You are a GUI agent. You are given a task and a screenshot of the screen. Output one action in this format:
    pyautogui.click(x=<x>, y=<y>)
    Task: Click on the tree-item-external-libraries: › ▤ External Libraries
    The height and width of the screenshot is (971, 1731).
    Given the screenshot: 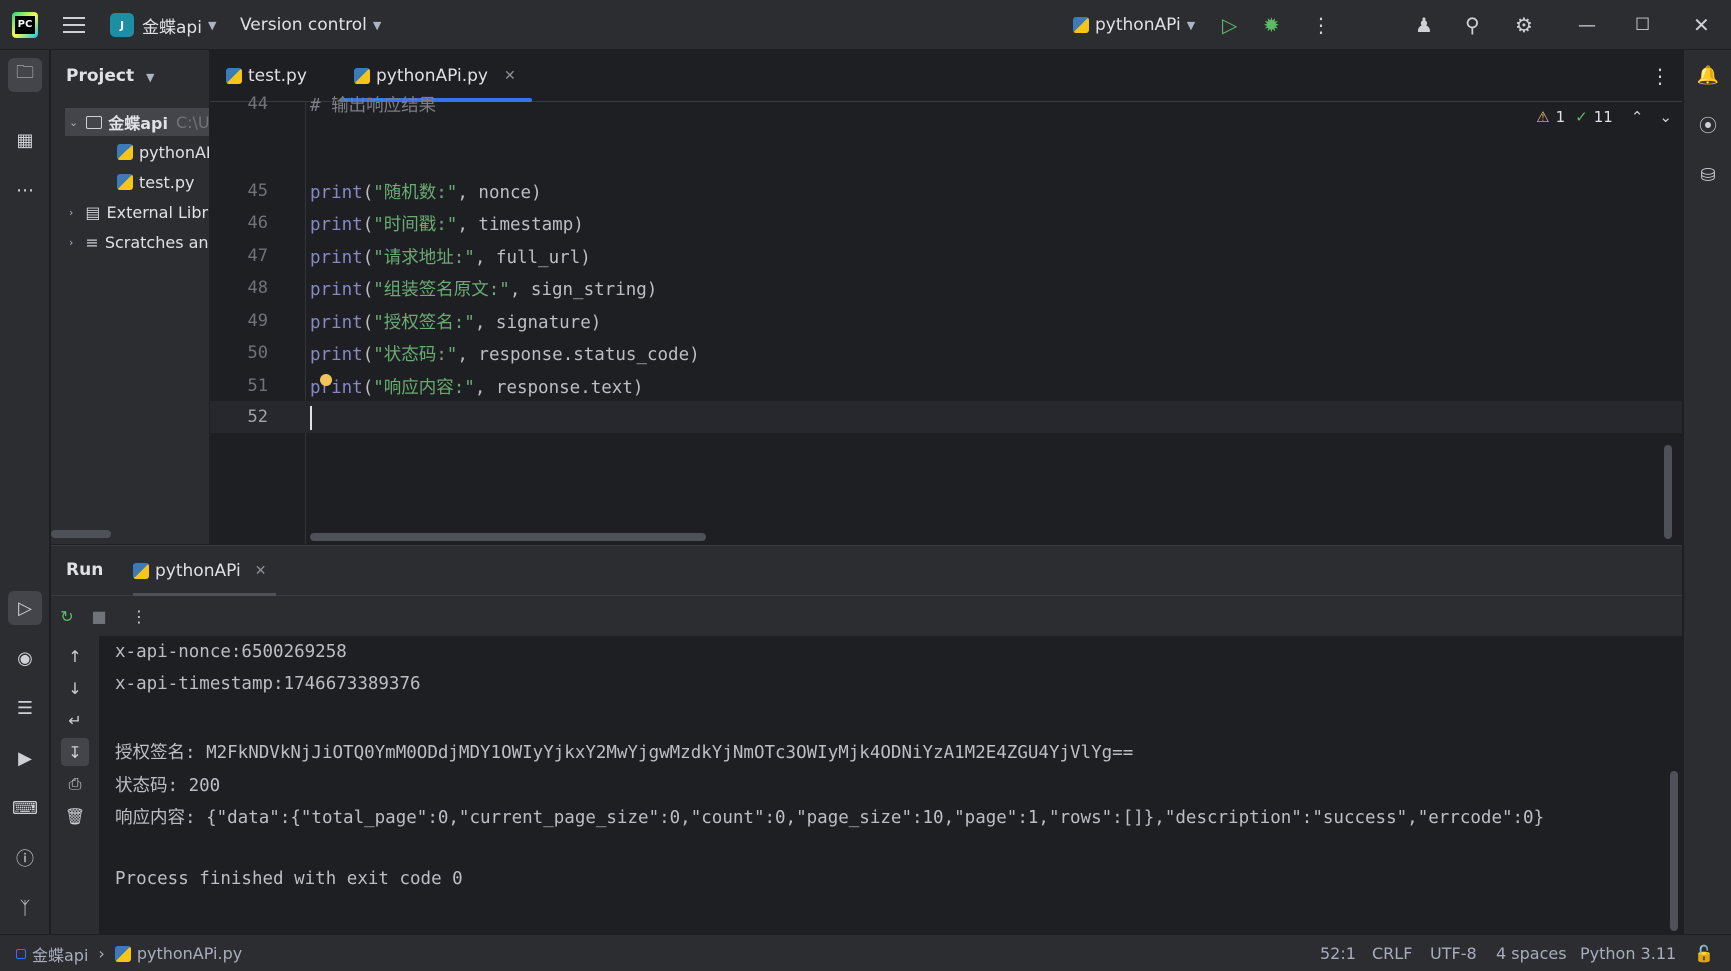 What is the action you would take?
    pyautogui.click(x=139, y=212)
    